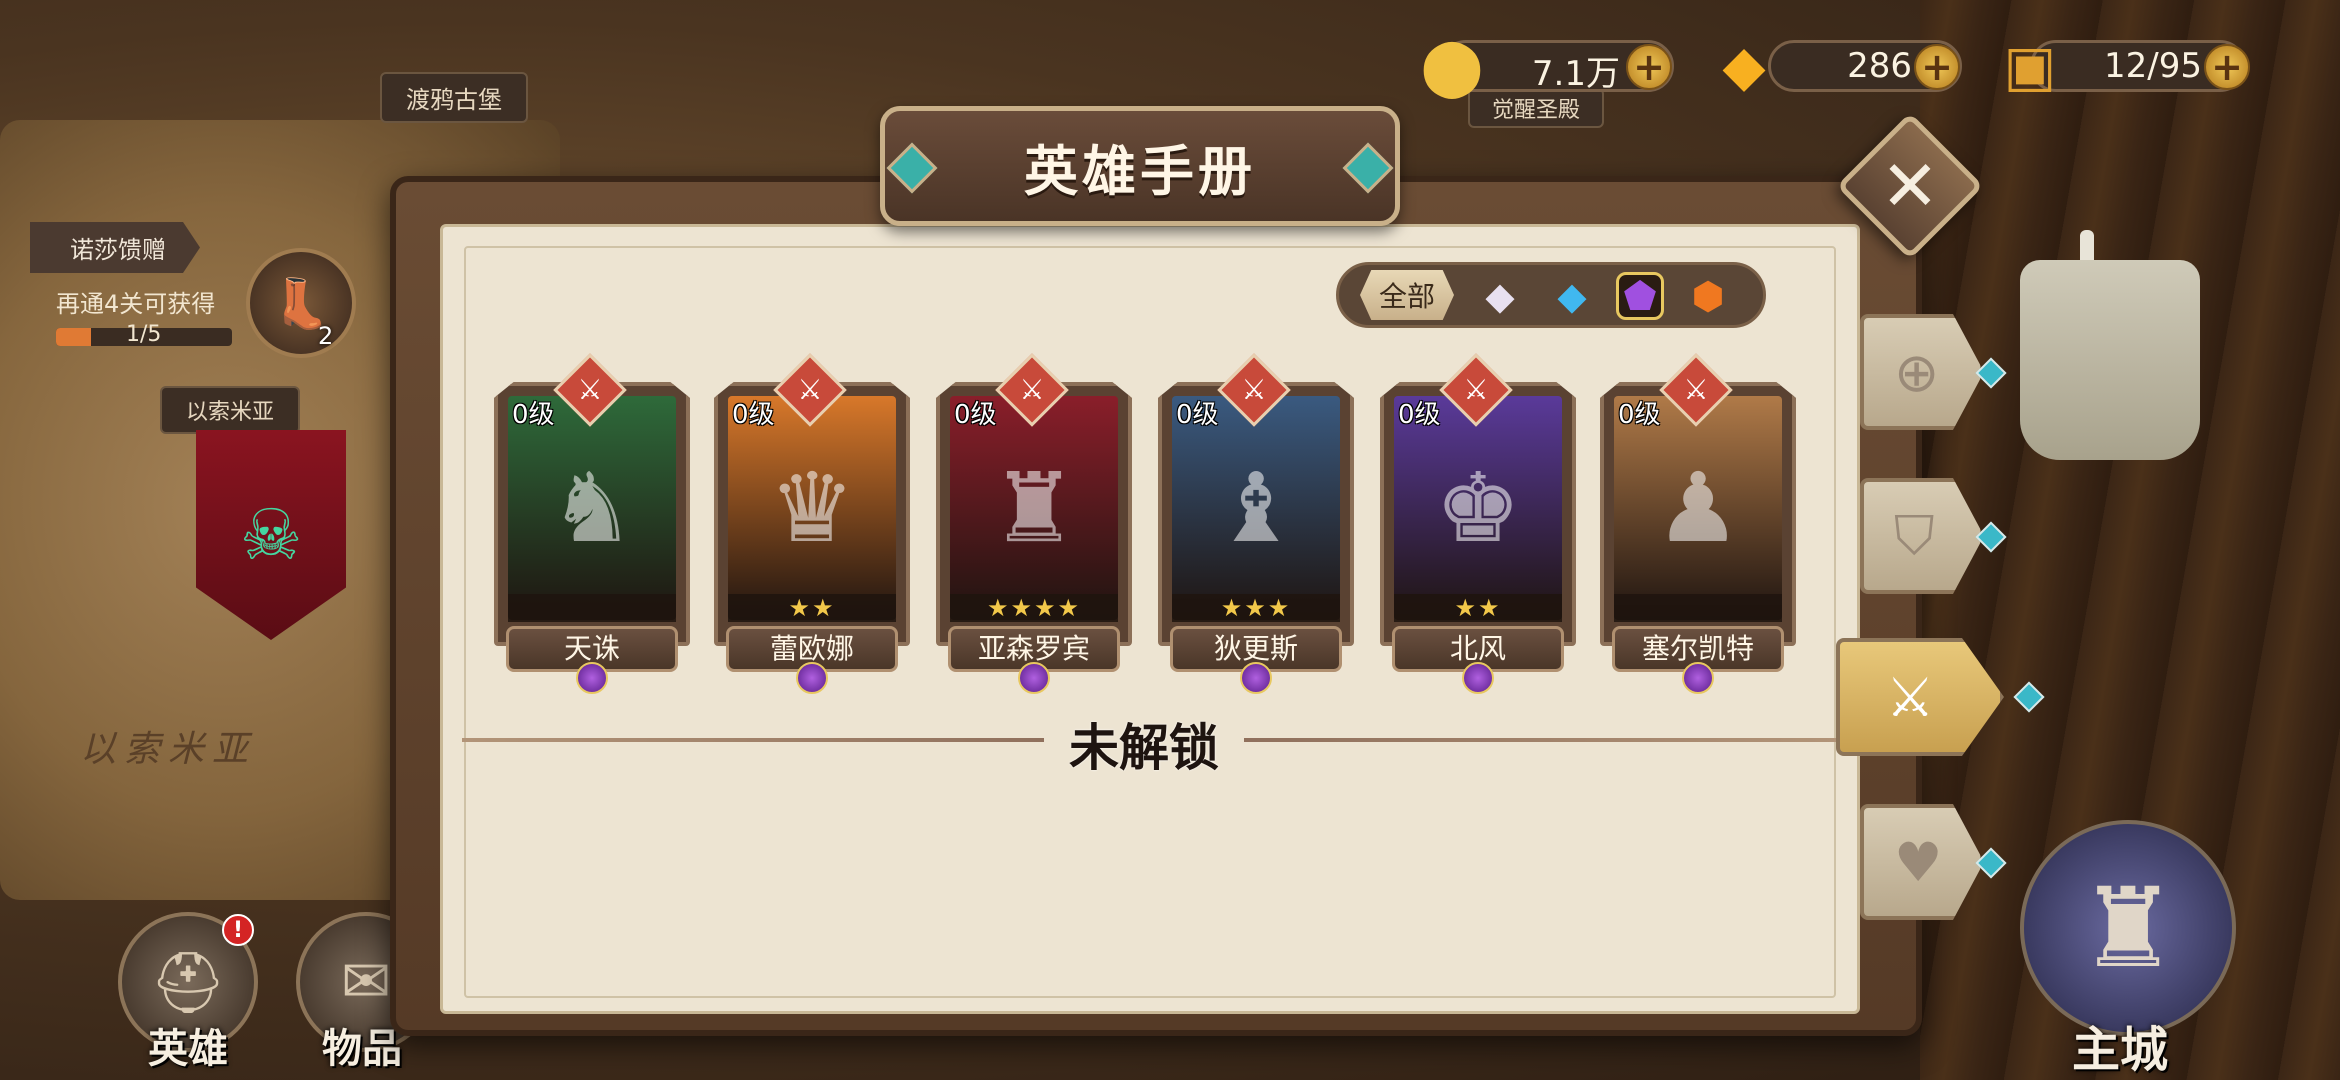  What do you see at coordinates (1879, 66) in the screenshot?
I see `gems-value: 286` at bounding box center [1879, 66].